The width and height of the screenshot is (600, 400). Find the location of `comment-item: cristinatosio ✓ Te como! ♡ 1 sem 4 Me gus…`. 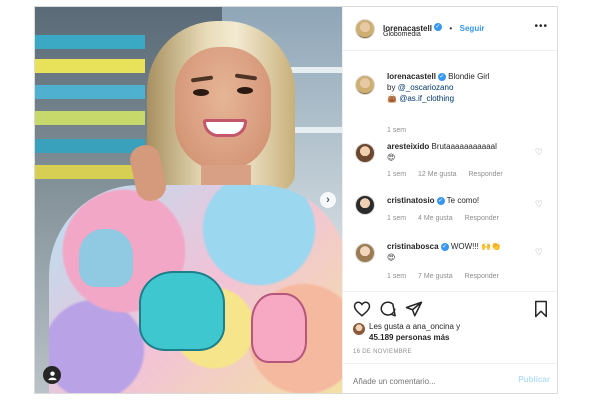

comment-item: cristinatosio ✓ Te como! ♡ 1 sem 4 Me gus… is located at coordinates (453, 215).